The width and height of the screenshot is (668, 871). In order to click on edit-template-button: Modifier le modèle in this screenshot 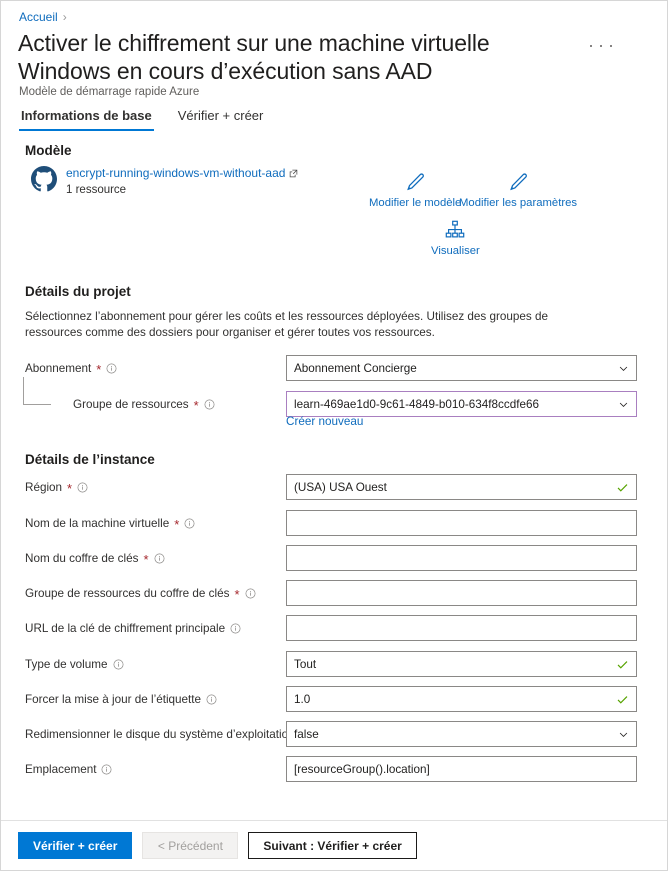, I will do `click(415, 189)`.